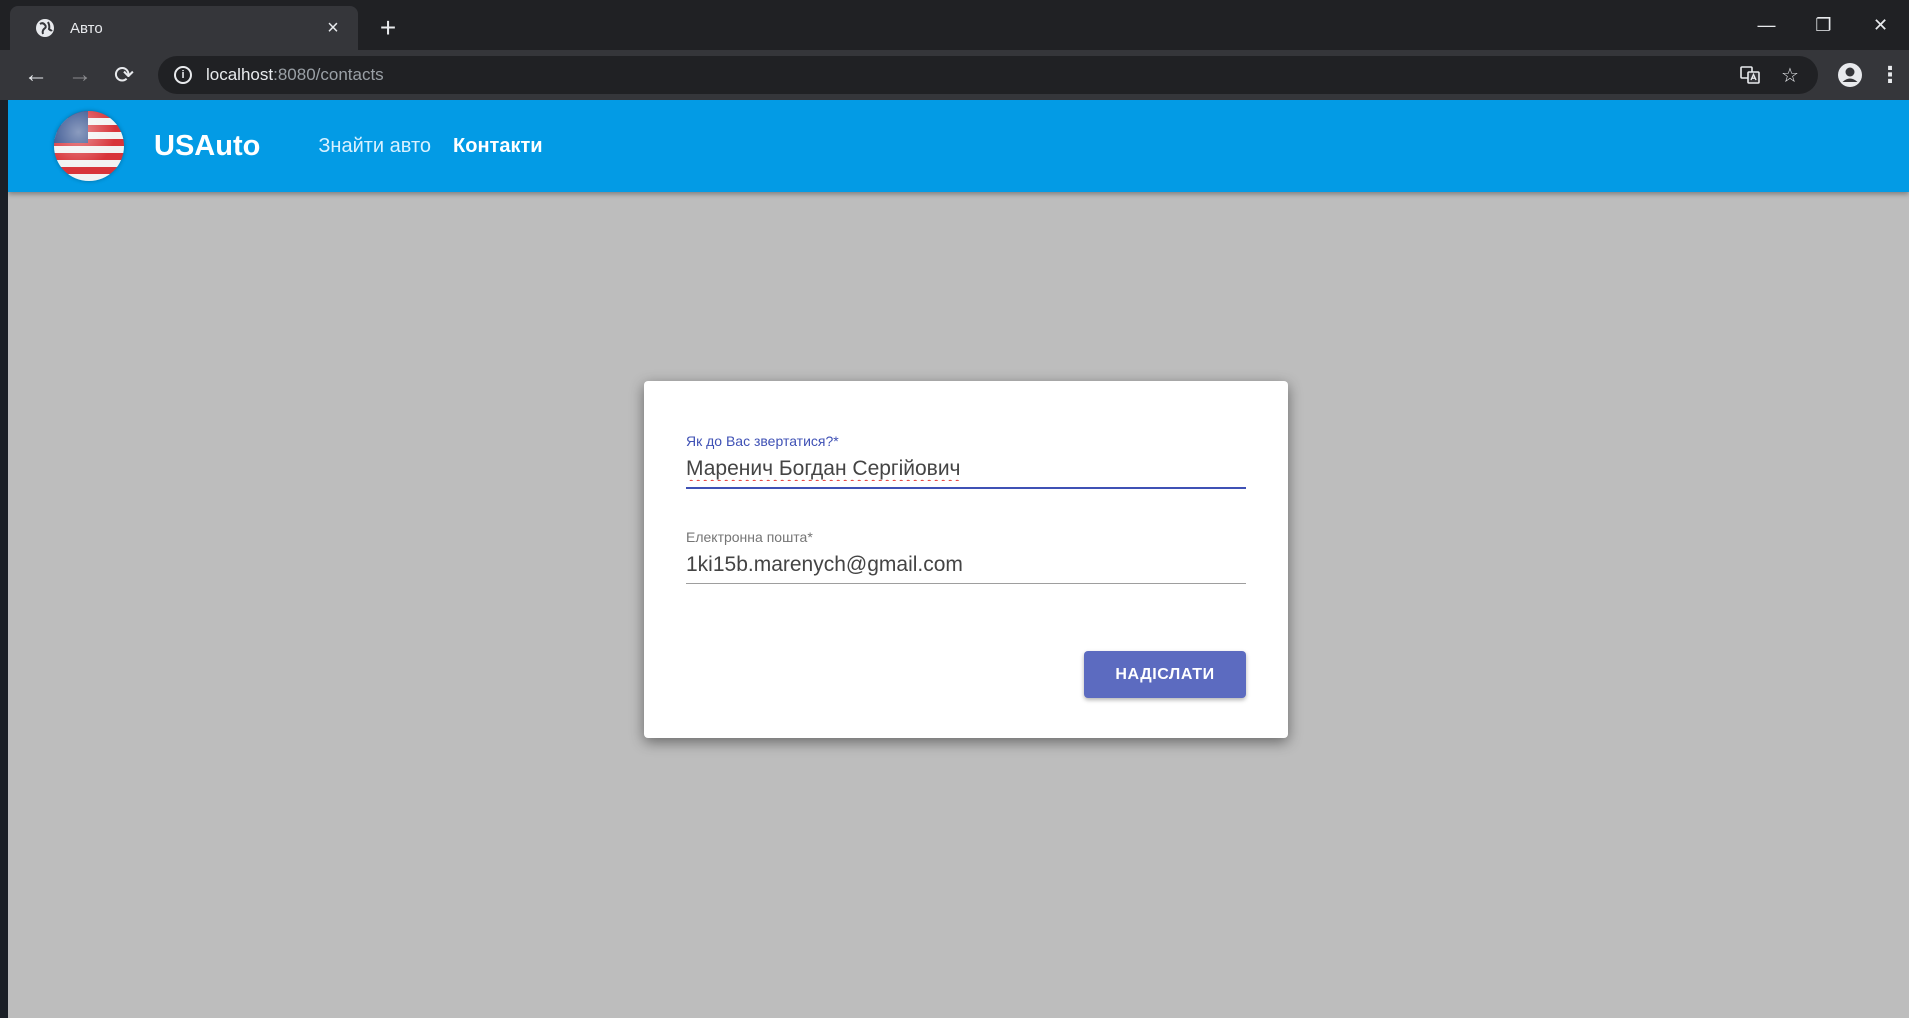 The height and width of the screenshot is (1018, 1909). Describe the element at coordinates (966, 75) in the screenshot. I see `url-text: localhost:8080/contacts` at that location.